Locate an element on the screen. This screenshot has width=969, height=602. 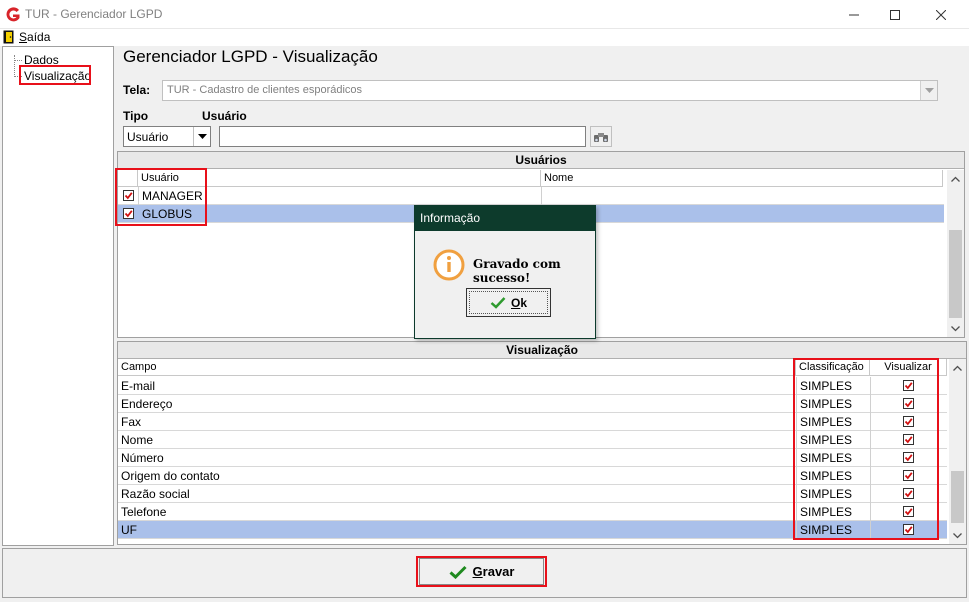
minimize-button is located at coordinates (854, 14).